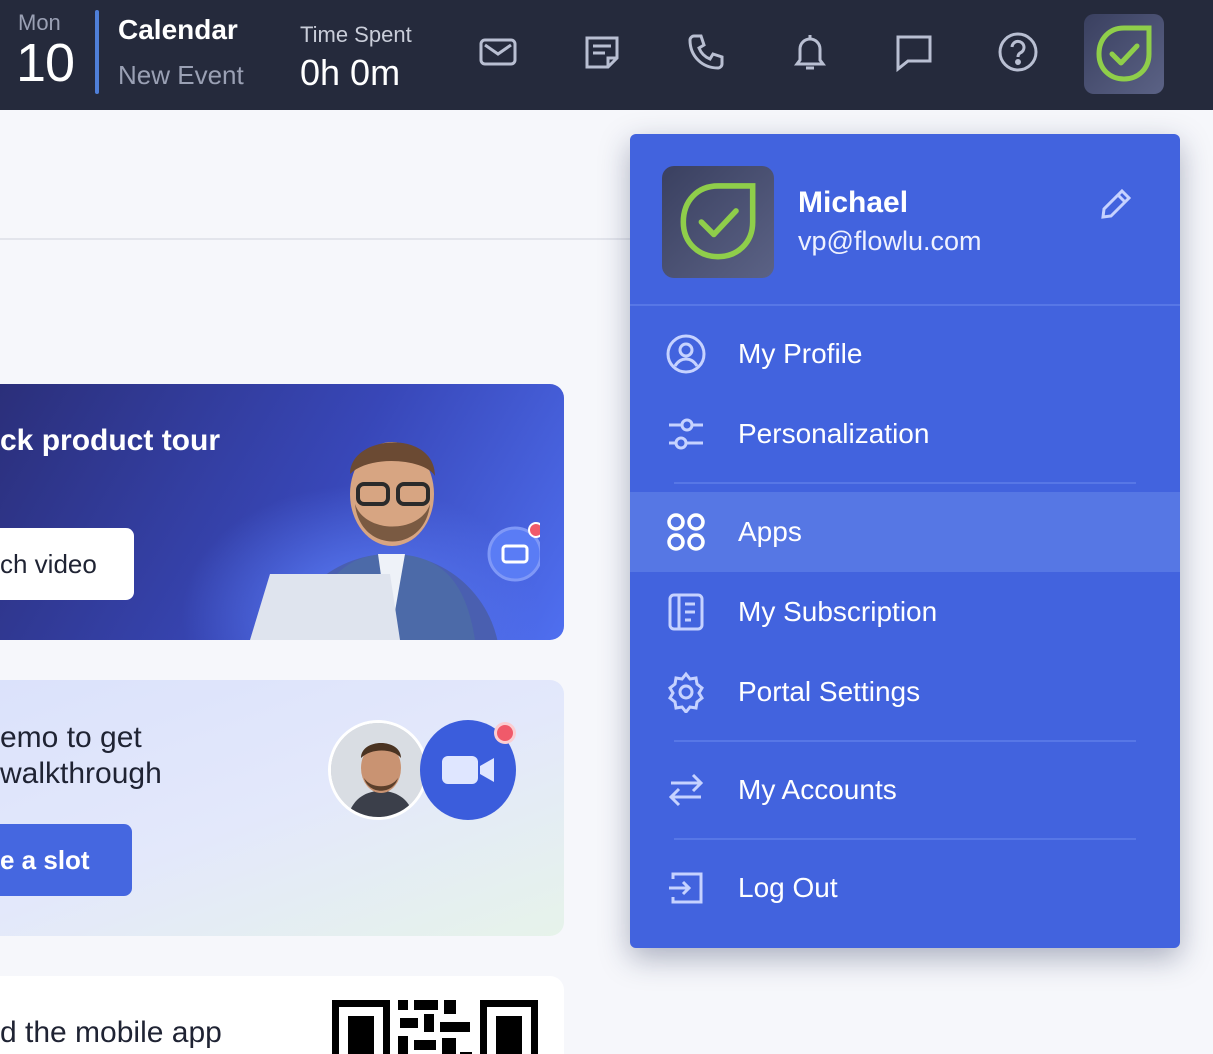 This screenshot has width=1213, height=1054. What do you see at coordinates (602, 52) in the screenshot?
I see `notes-icon` at bounding box center [602, 52].